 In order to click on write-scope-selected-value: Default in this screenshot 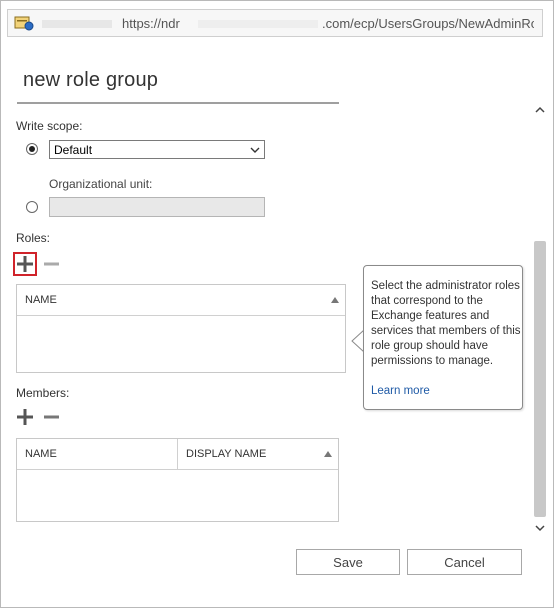, I will do `click(73, 150)`.